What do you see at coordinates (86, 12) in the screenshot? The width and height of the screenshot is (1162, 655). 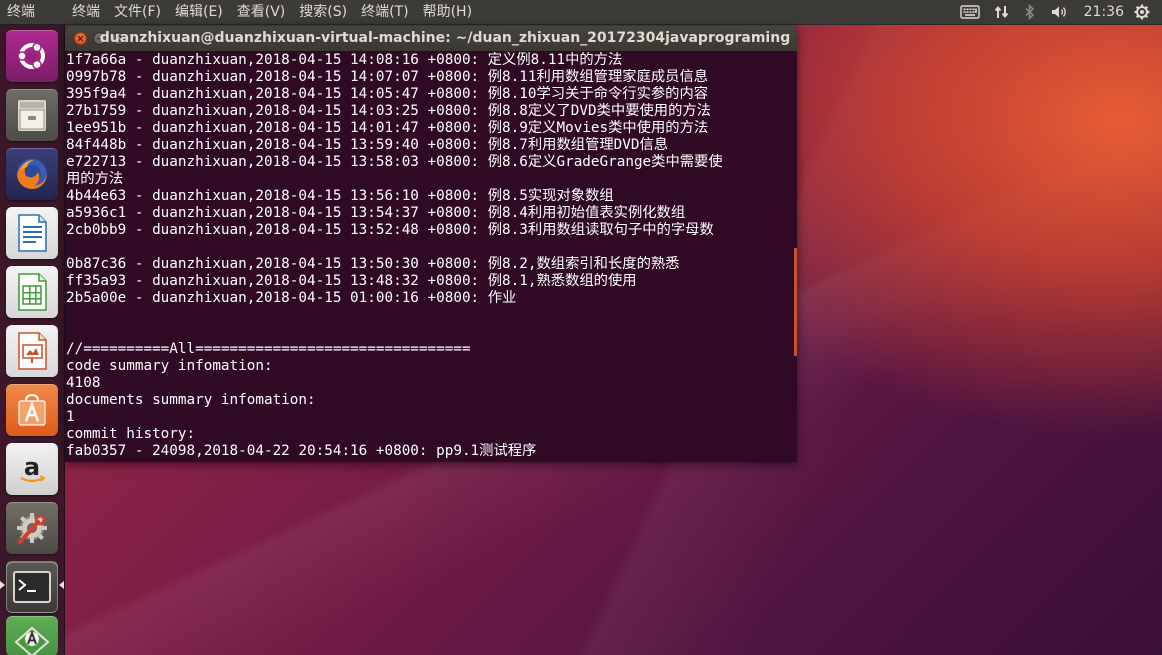 I see `menu-terminal-app: 终端` at bounding box center [86, 12].